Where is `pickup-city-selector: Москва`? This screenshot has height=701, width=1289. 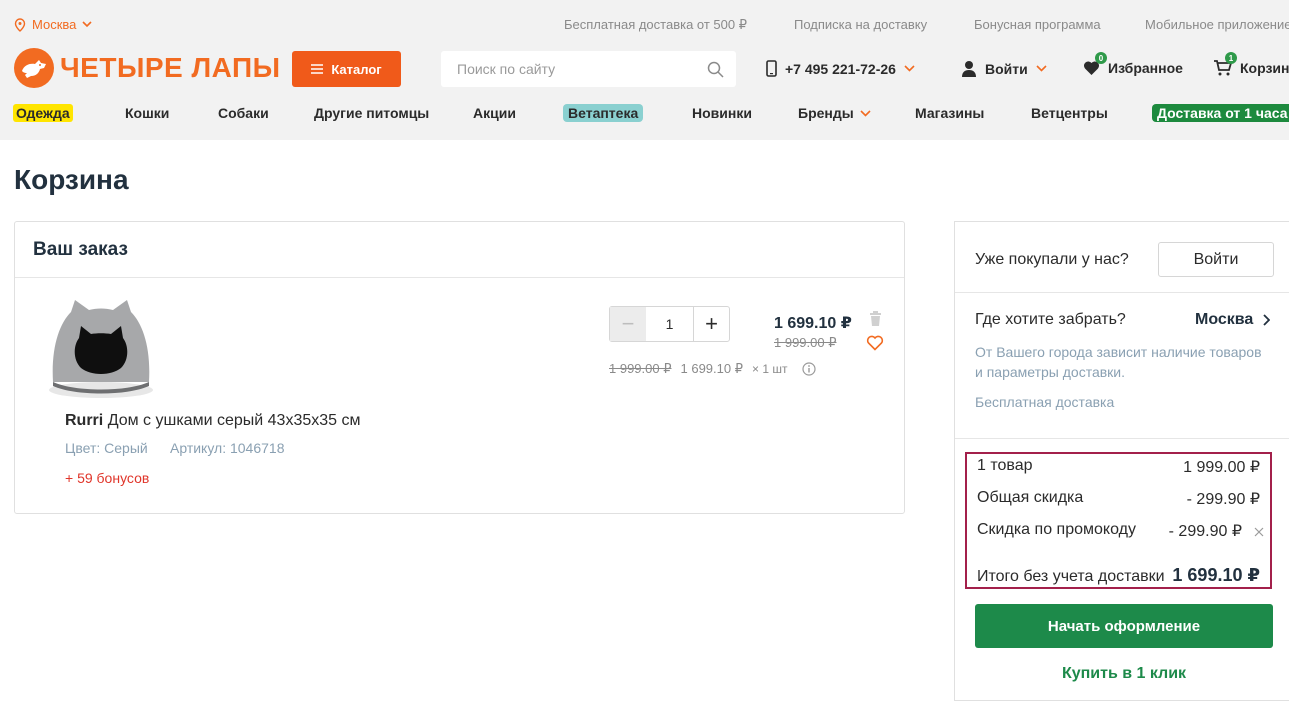 pickup-city-selector: Москва is located at coordinates (1233, 320).